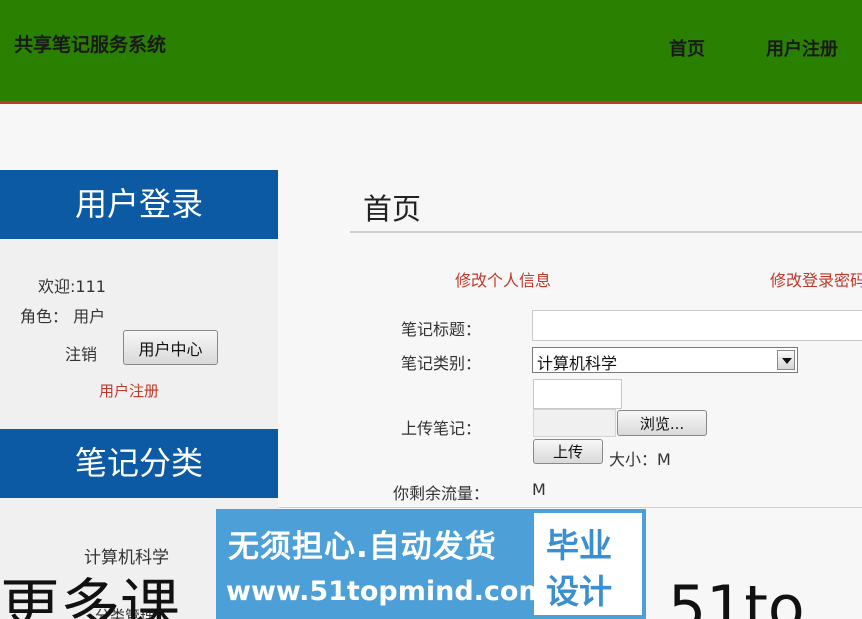 This screenshot has height=619, width=862. Describe the element at coordinates (72, 286) in the screenshot. I see `welcome-text: 欢迎:111` at that location.